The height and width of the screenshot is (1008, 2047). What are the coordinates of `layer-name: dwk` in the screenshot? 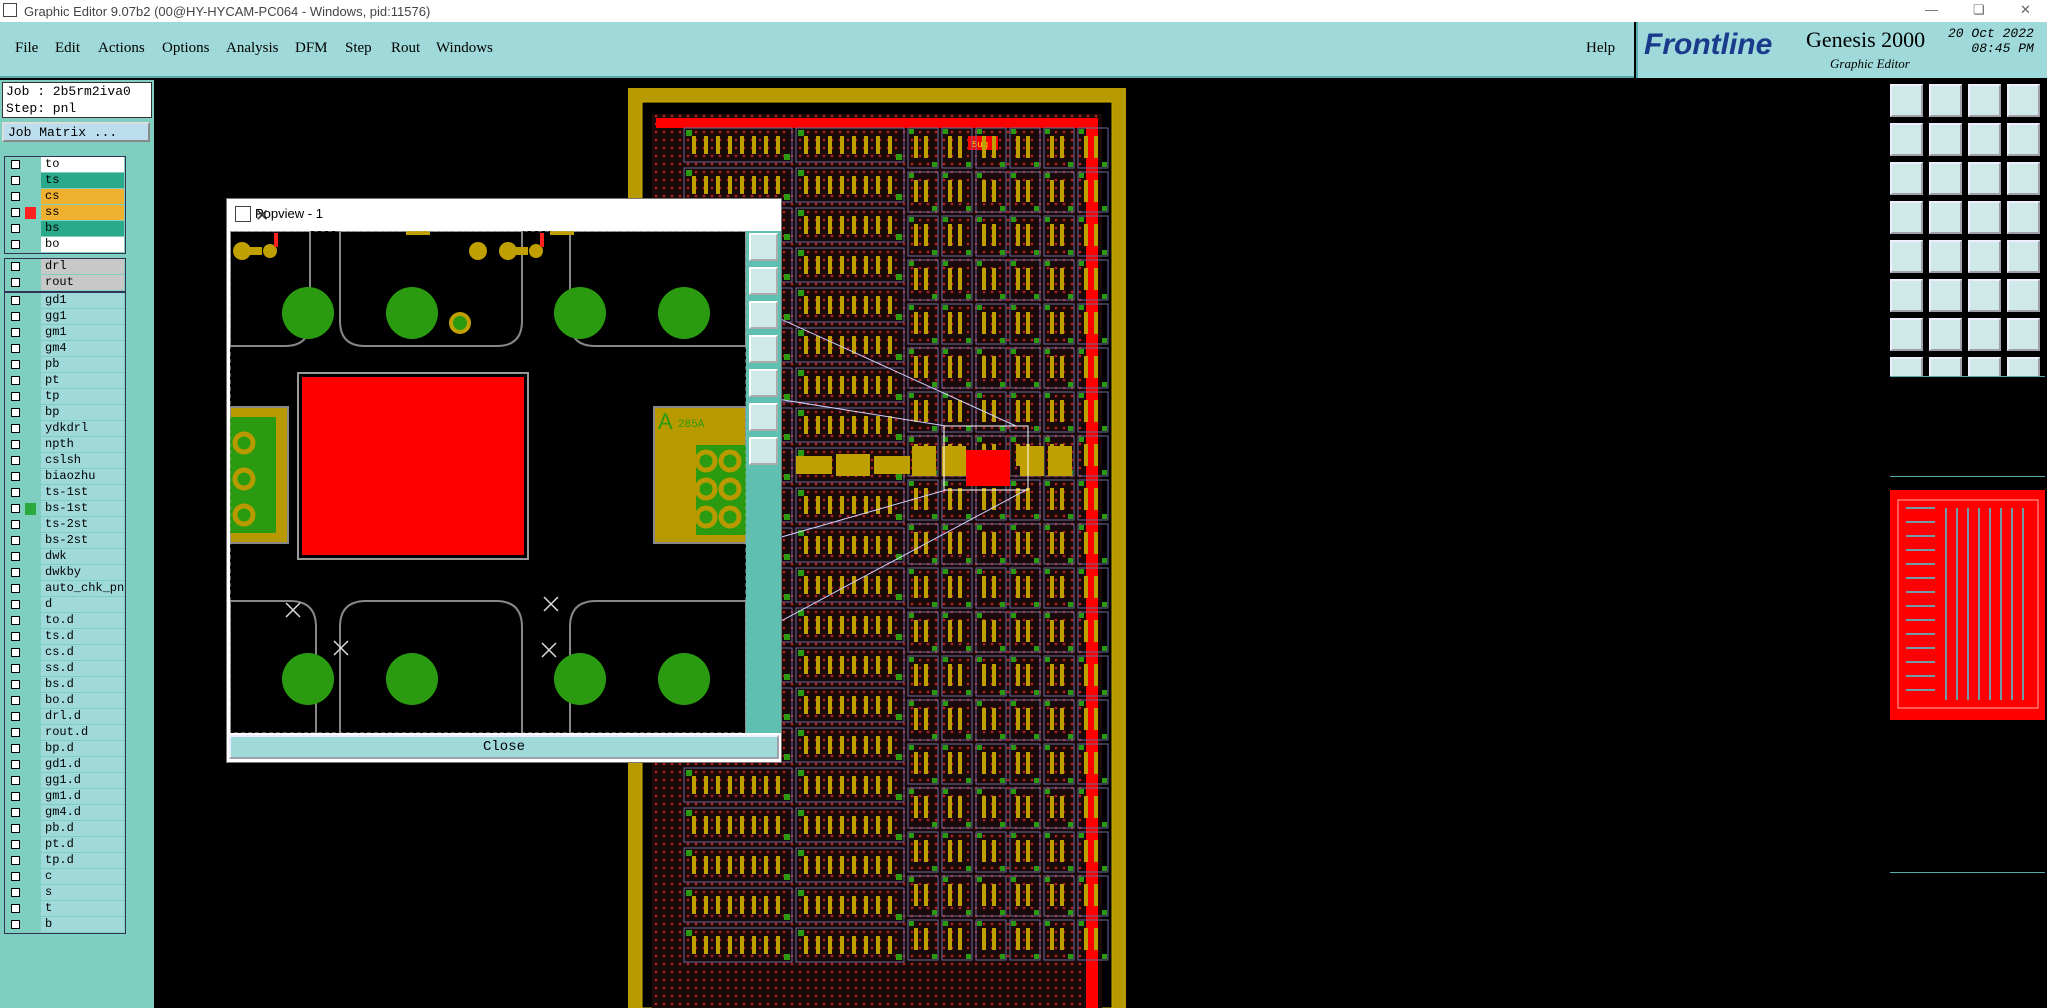 It's located at (82, 556).